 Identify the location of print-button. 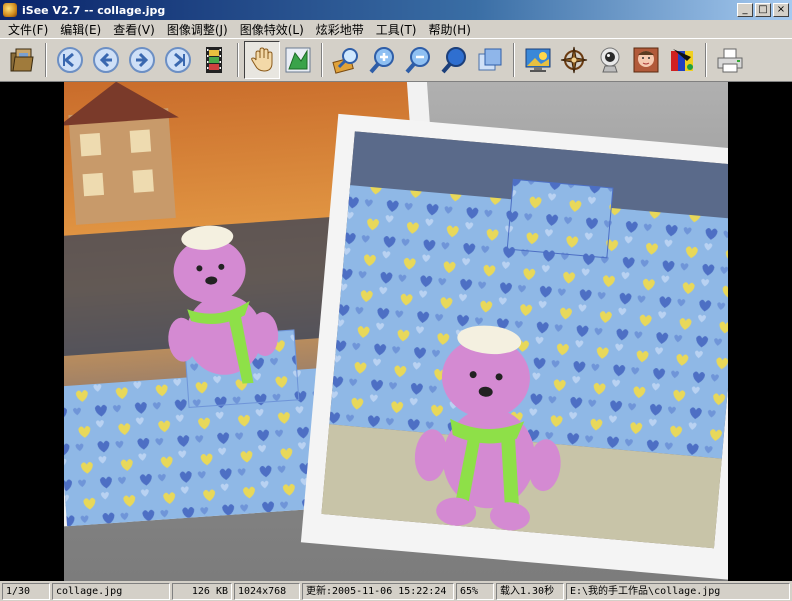
(730, 60).